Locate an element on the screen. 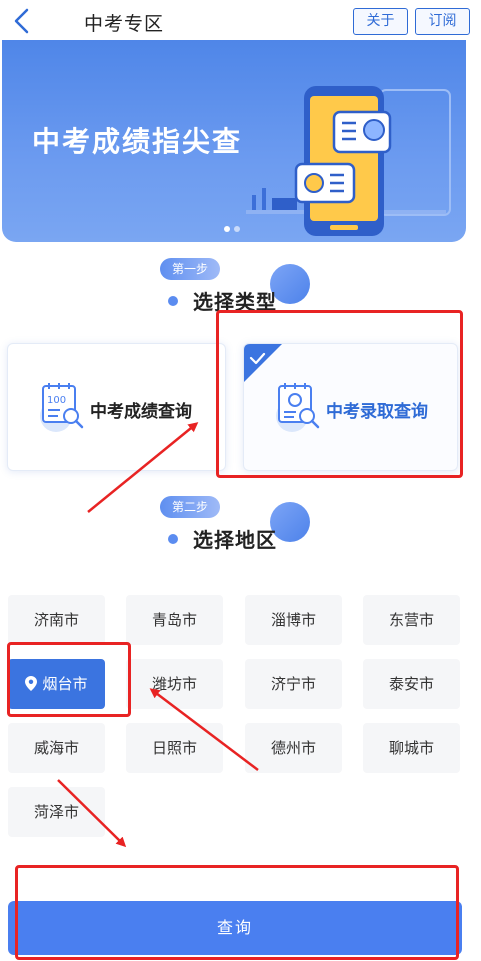  score-report-icon: 100 is located at coordinates (62, 407).